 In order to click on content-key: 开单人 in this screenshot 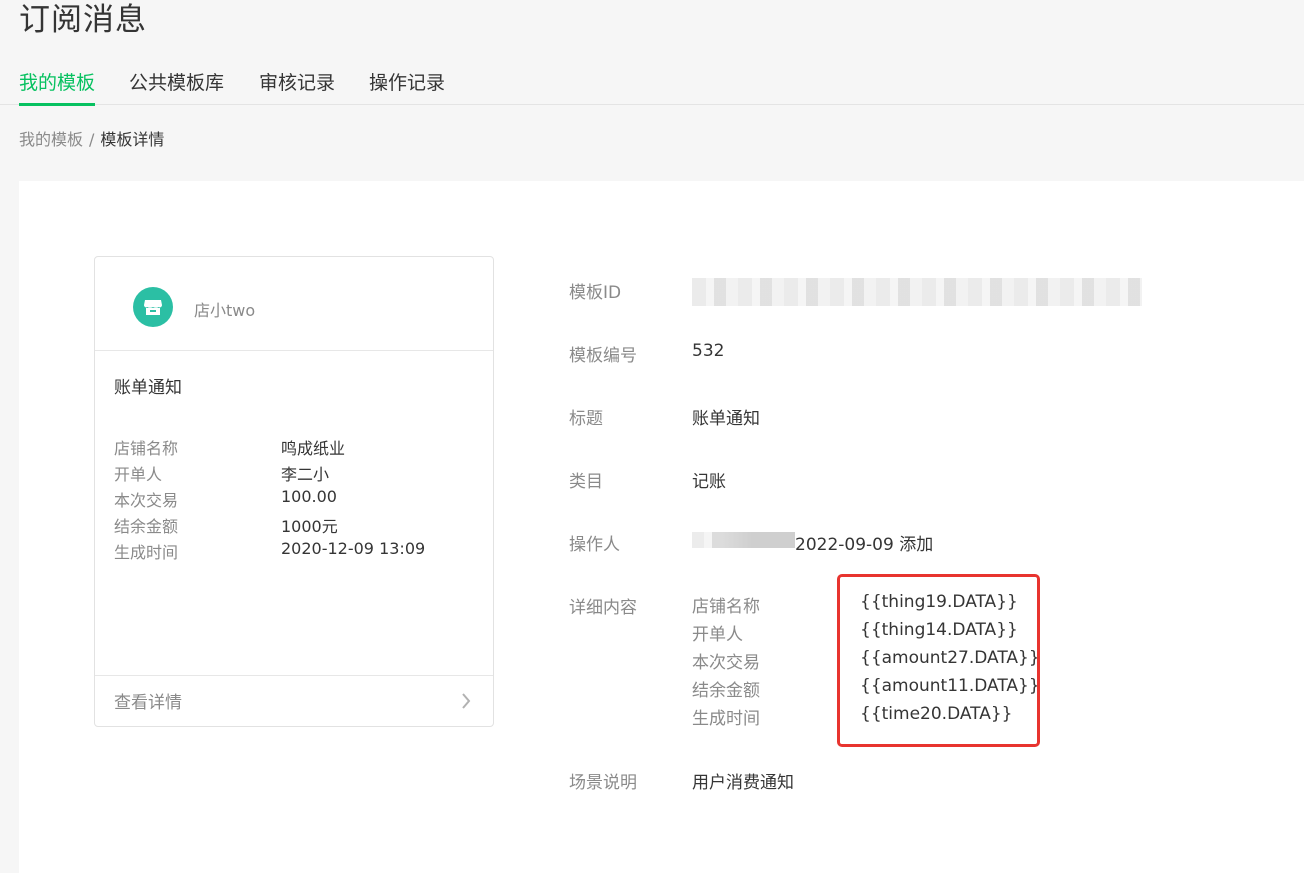, I will do `click(717, 635)`.